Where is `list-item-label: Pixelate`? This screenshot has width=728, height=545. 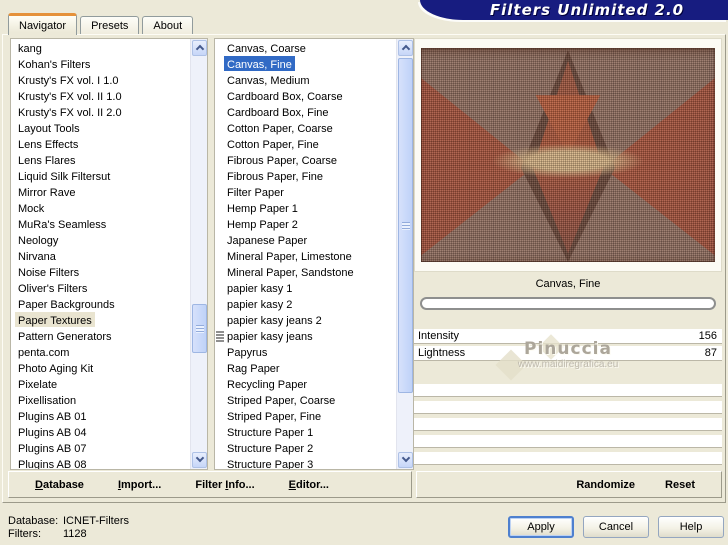 list-item-label: Pixelate is located at coordinates (38, 385).